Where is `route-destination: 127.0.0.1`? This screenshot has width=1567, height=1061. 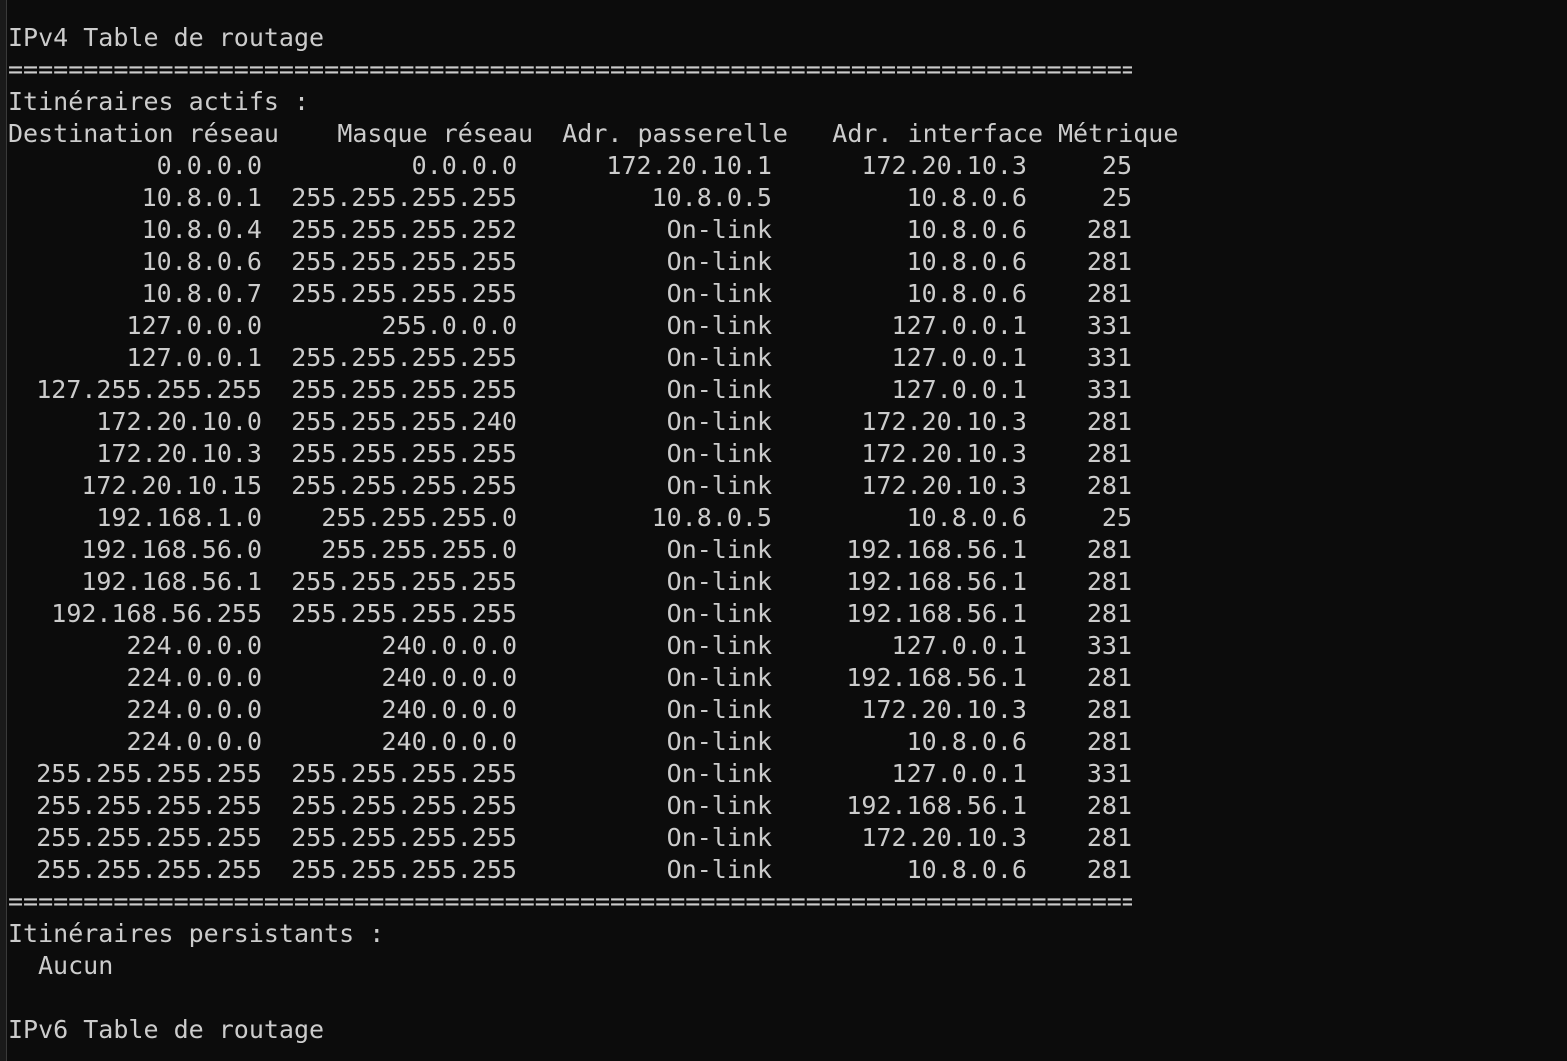 route-destination: 127.0.0.1 is located at coordinates (194, 357).